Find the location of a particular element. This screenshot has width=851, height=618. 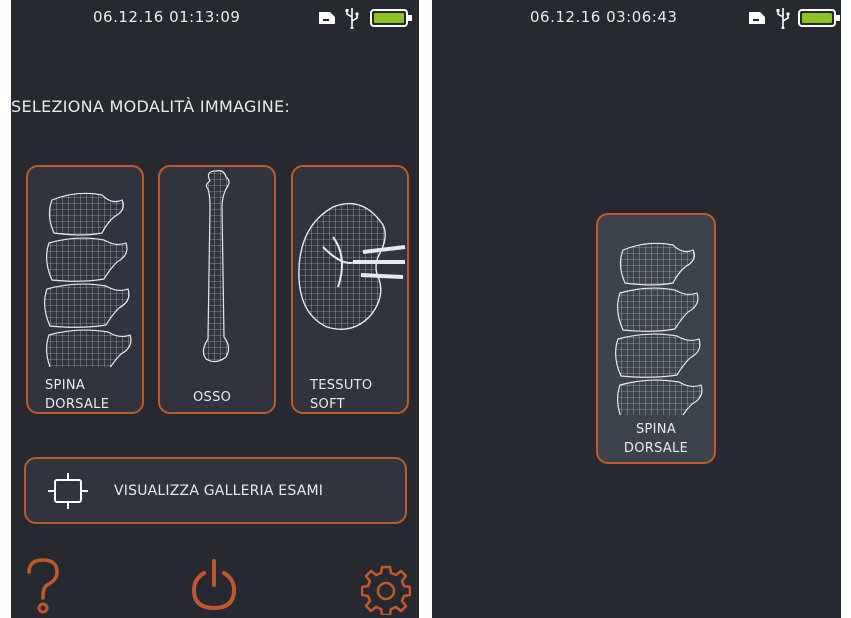

help-icon is located at coordinates (43, 586).